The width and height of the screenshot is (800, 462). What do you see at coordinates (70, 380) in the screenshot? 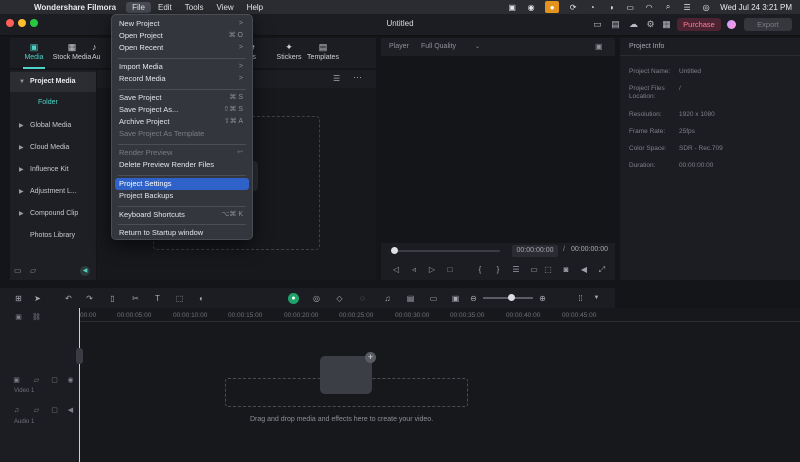
I see `eye-icon: ◉` at bounding box center [70, 380].